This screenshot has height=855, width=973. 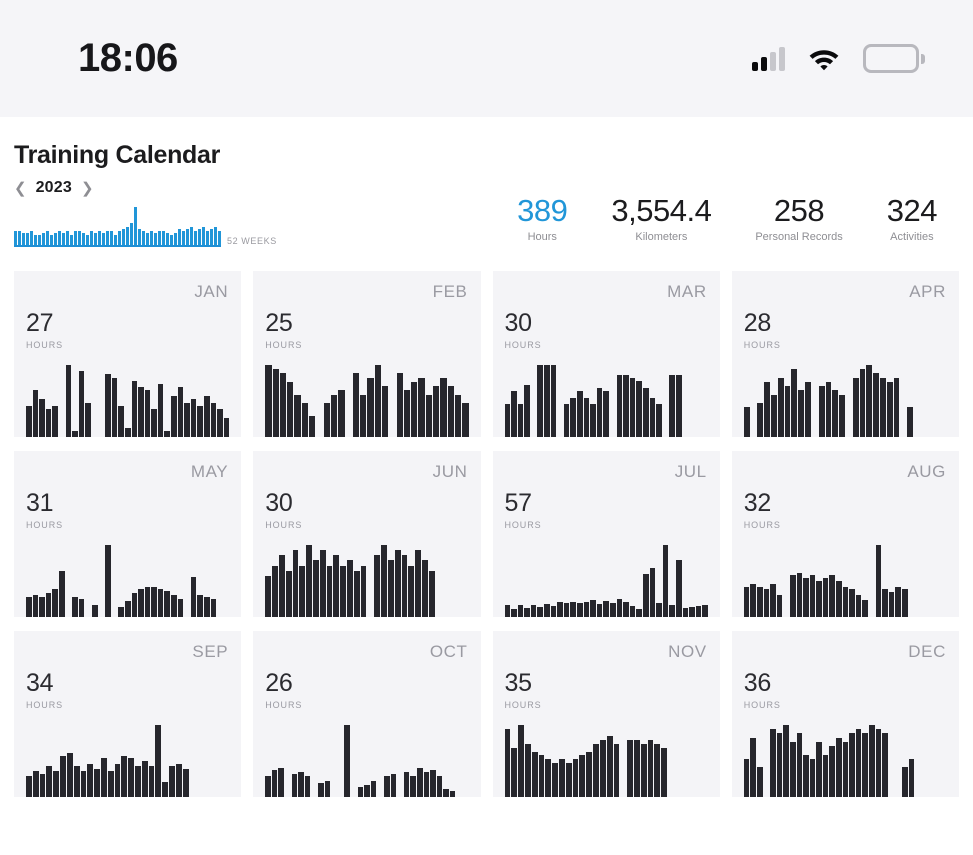 I want to click on month-card-feb: FEB 25 HOURS, so click(x=367, y=354).